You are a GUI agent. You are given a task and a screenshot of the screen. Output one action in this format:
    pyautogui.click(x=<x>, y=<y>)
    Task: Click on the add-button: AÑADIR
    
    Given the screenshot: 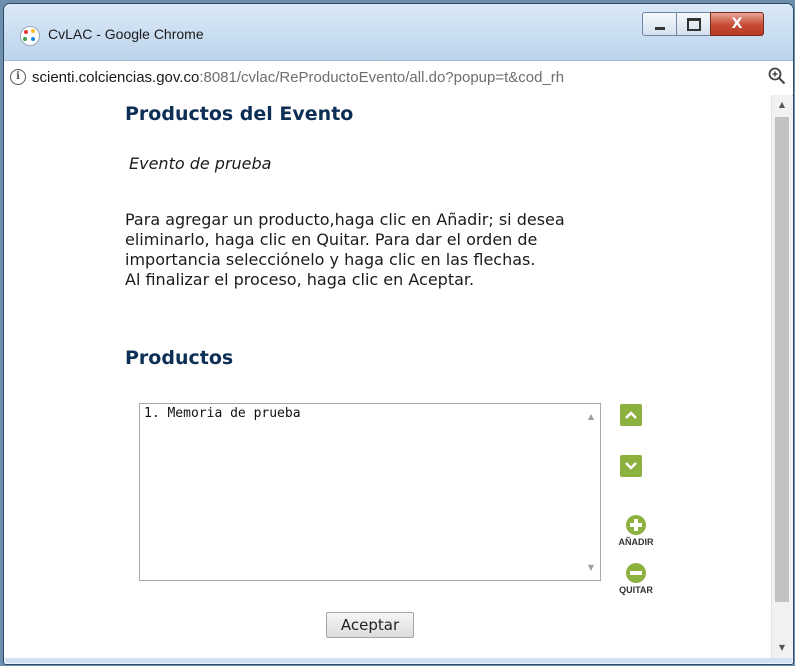 What is the action you would take?
    pyautogui.click(x=636, y=531)
    